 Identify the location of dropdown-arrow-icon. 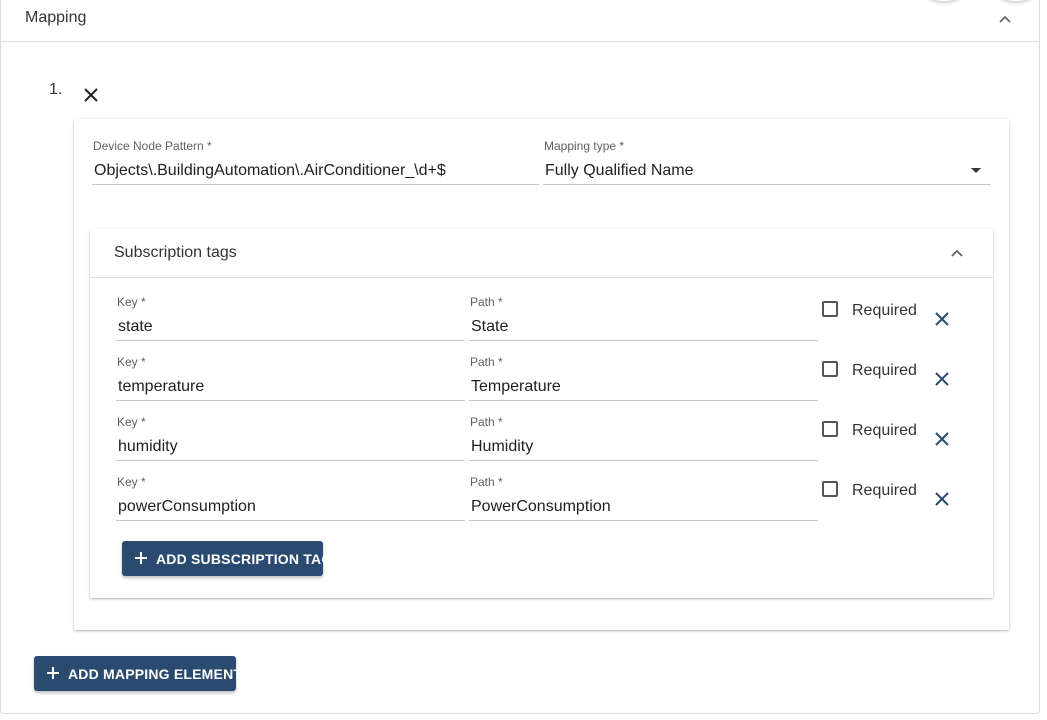
(976, 170).